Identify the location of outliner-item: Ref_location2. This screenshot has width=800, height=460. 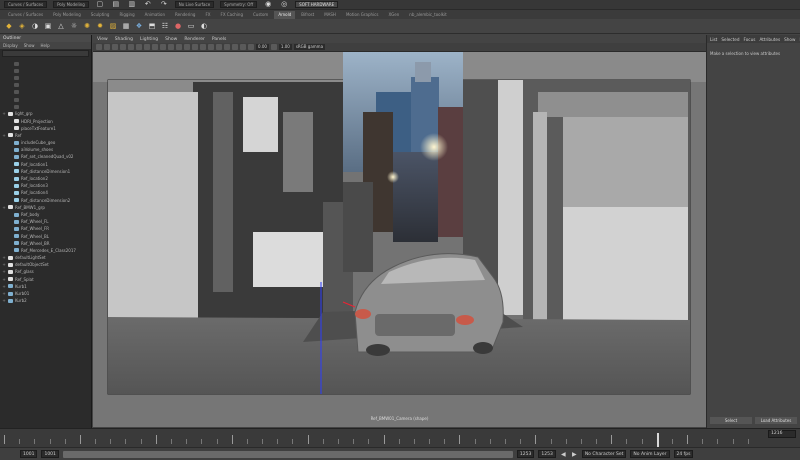
(45, 178).